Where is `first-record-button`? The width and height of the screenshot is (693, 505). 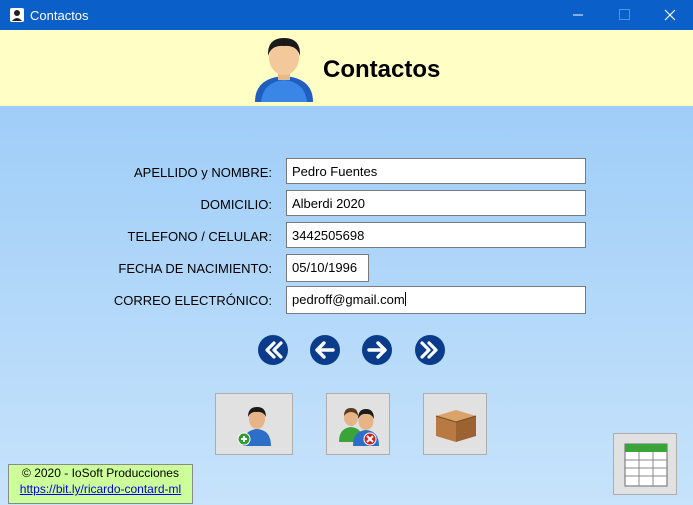 first-record-button is located at coordinates (273, 350).